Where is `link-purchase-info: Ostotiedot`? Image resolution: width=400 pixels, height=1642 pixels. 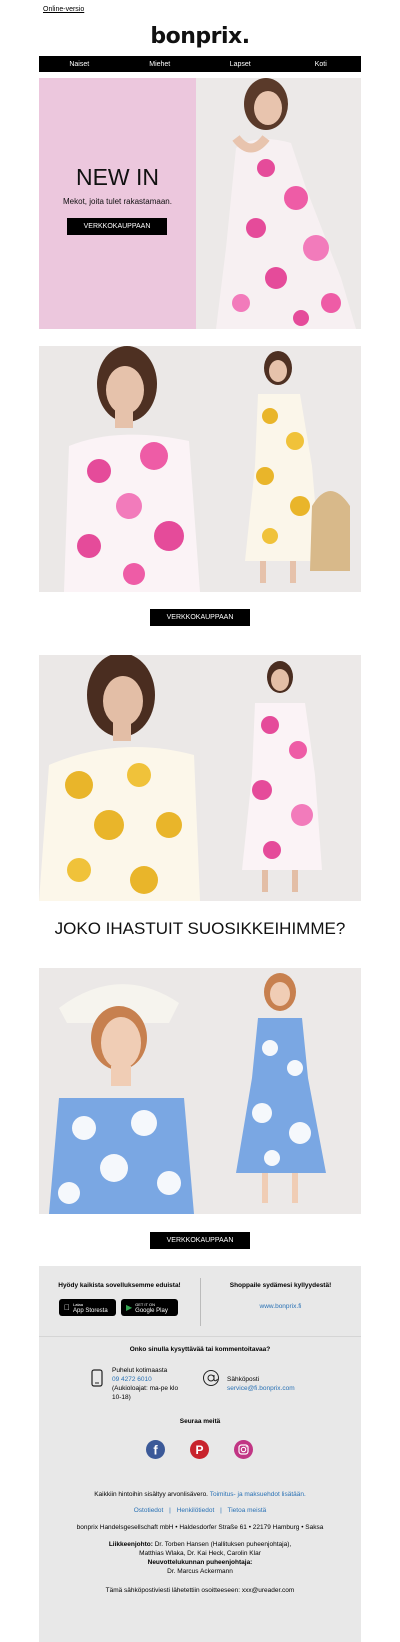
link-purchase-info: Ostotiedot is located at coordinates (149, 1510).